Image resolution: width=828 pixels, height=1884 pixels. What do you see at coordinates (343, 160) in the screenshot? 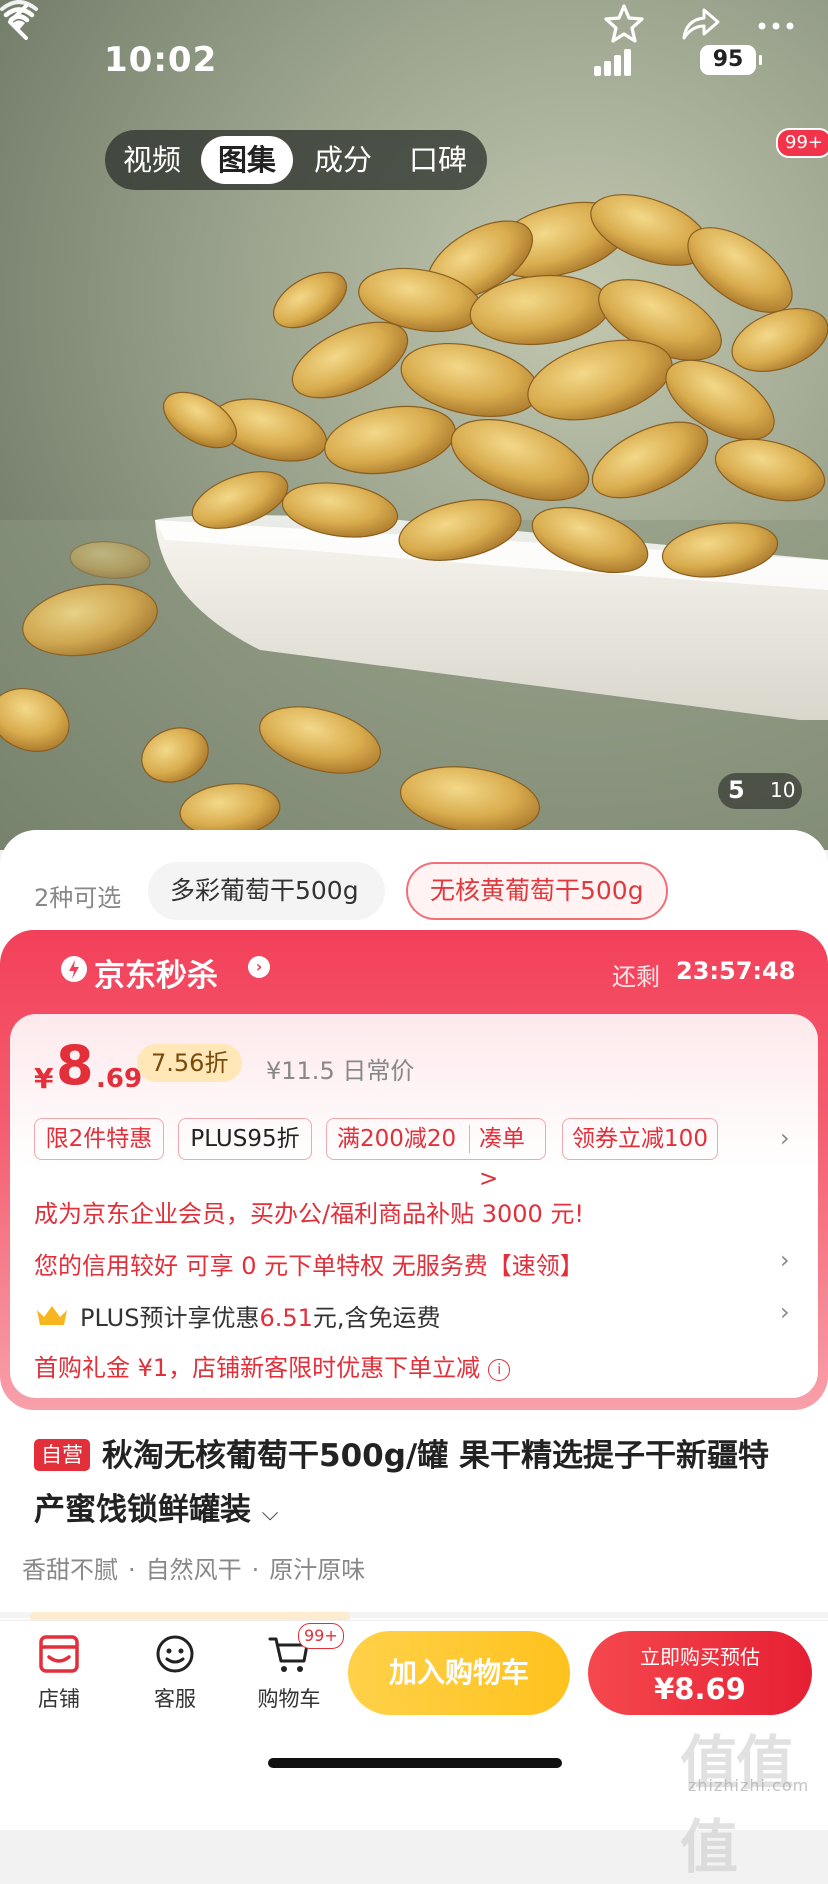
I see `tab-ingredients: 成分` at bounding box center [343, 160].